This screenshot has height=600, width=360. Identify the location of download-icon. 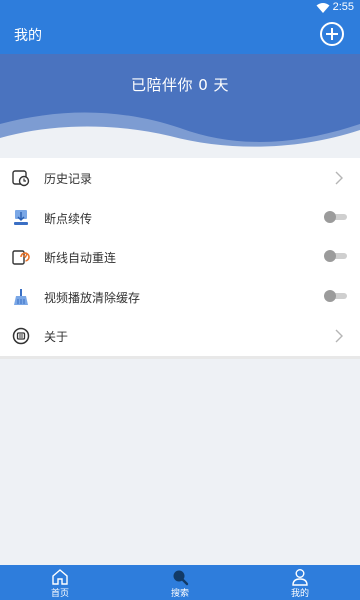
(21, 217).